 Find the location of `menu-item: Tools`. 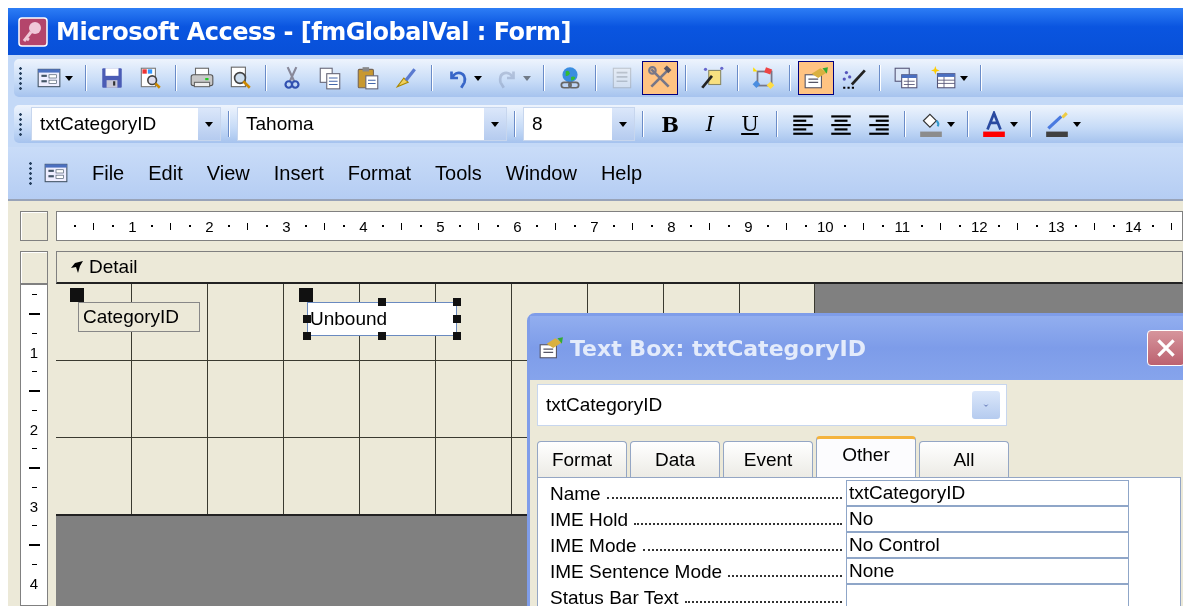

menu-item: Tools is located at coordinates (458, 173).